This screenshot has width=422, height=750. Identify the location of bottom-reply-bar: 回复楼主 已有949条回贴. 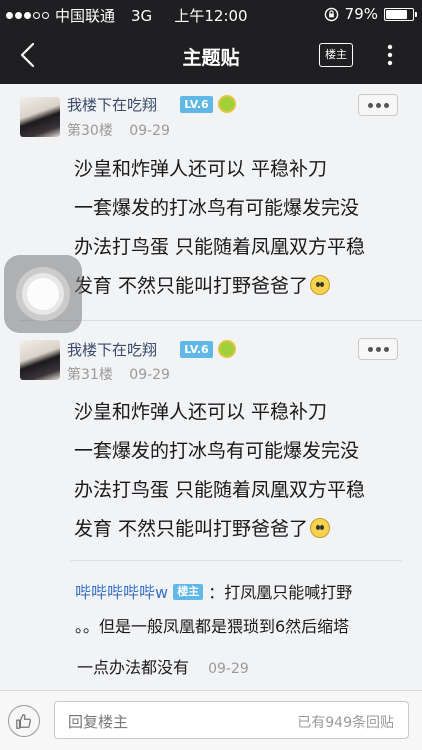
(211, 720).